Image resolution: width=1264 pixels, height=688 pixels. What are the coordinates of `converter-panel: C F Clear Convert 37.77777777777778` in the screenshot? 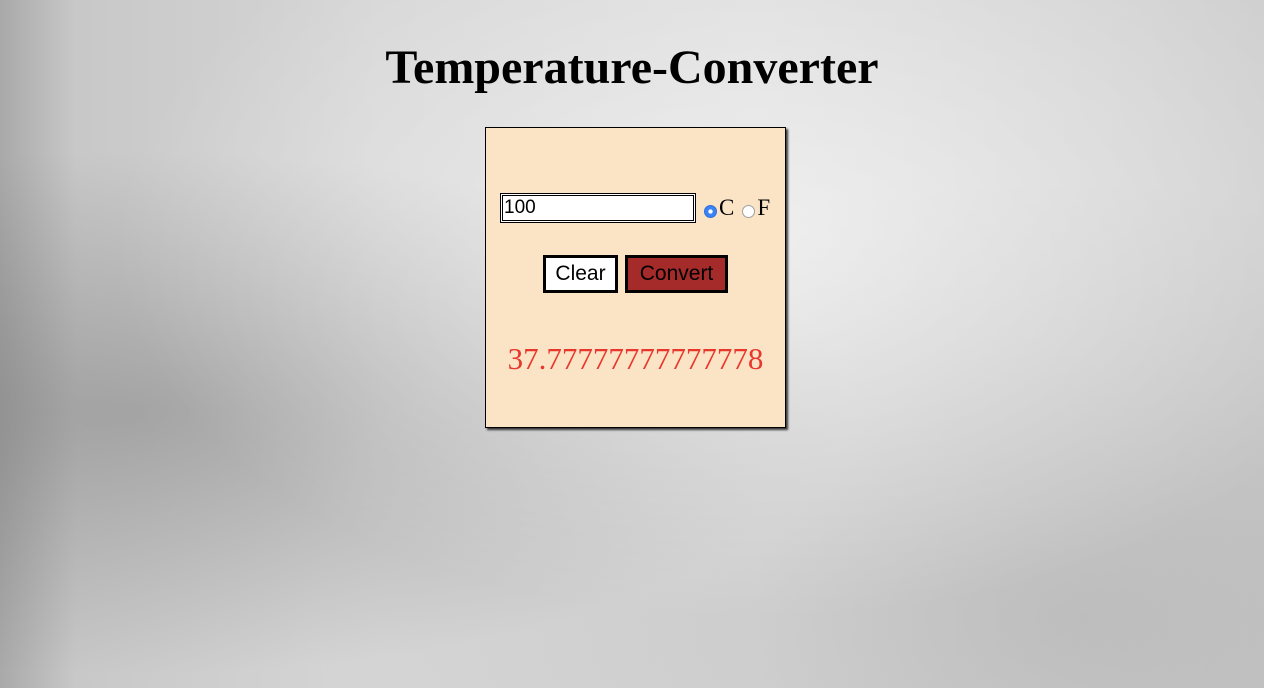 It's located at (635, 277).